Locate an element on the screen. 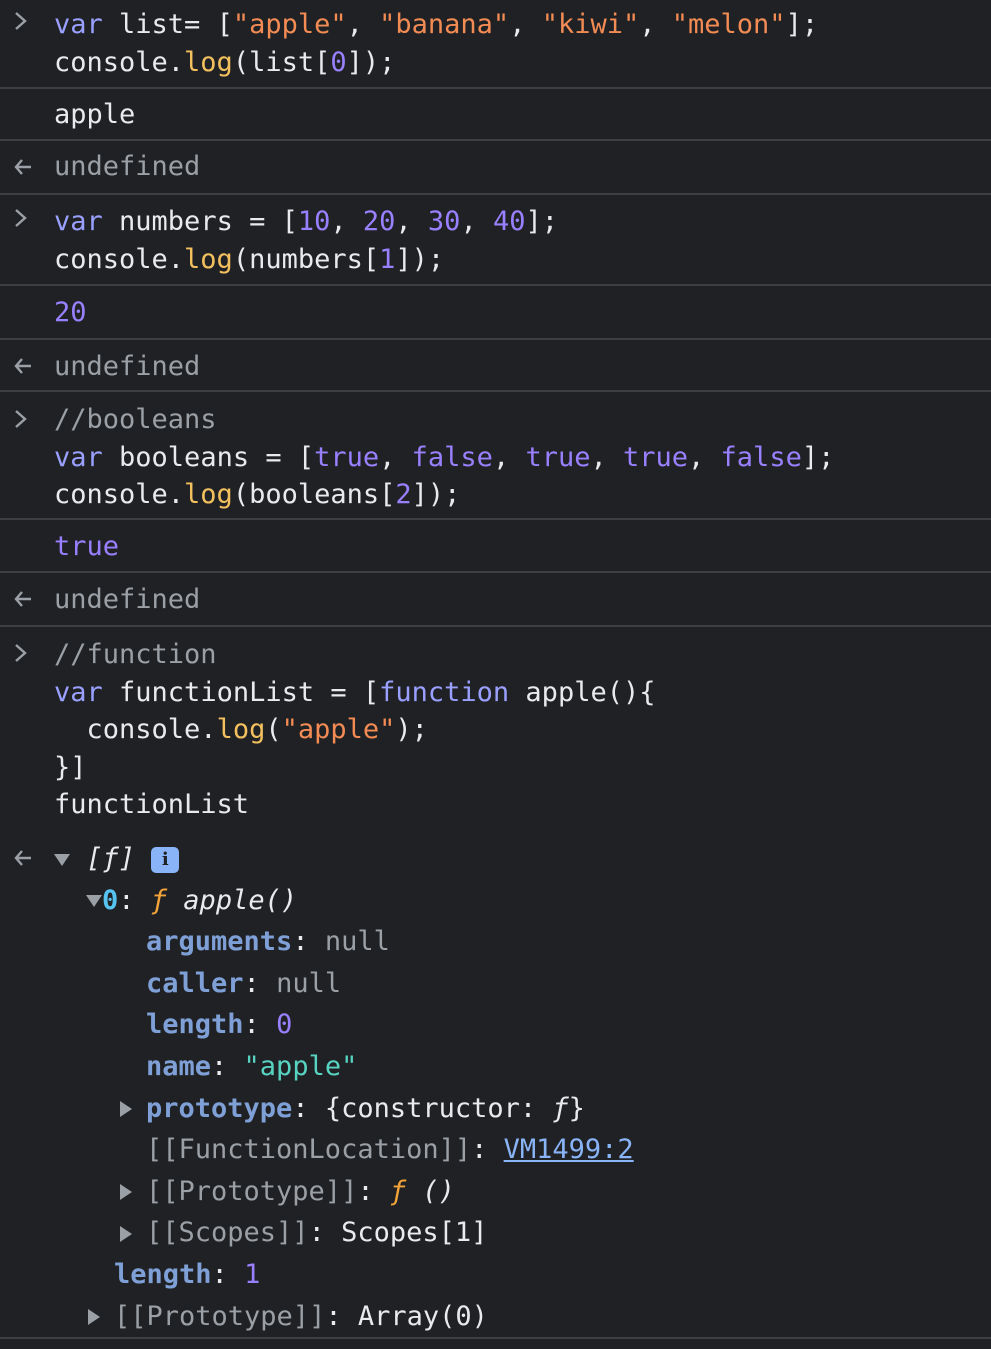  code-line: console.log("apple"); is located at coordinates (241, 729).